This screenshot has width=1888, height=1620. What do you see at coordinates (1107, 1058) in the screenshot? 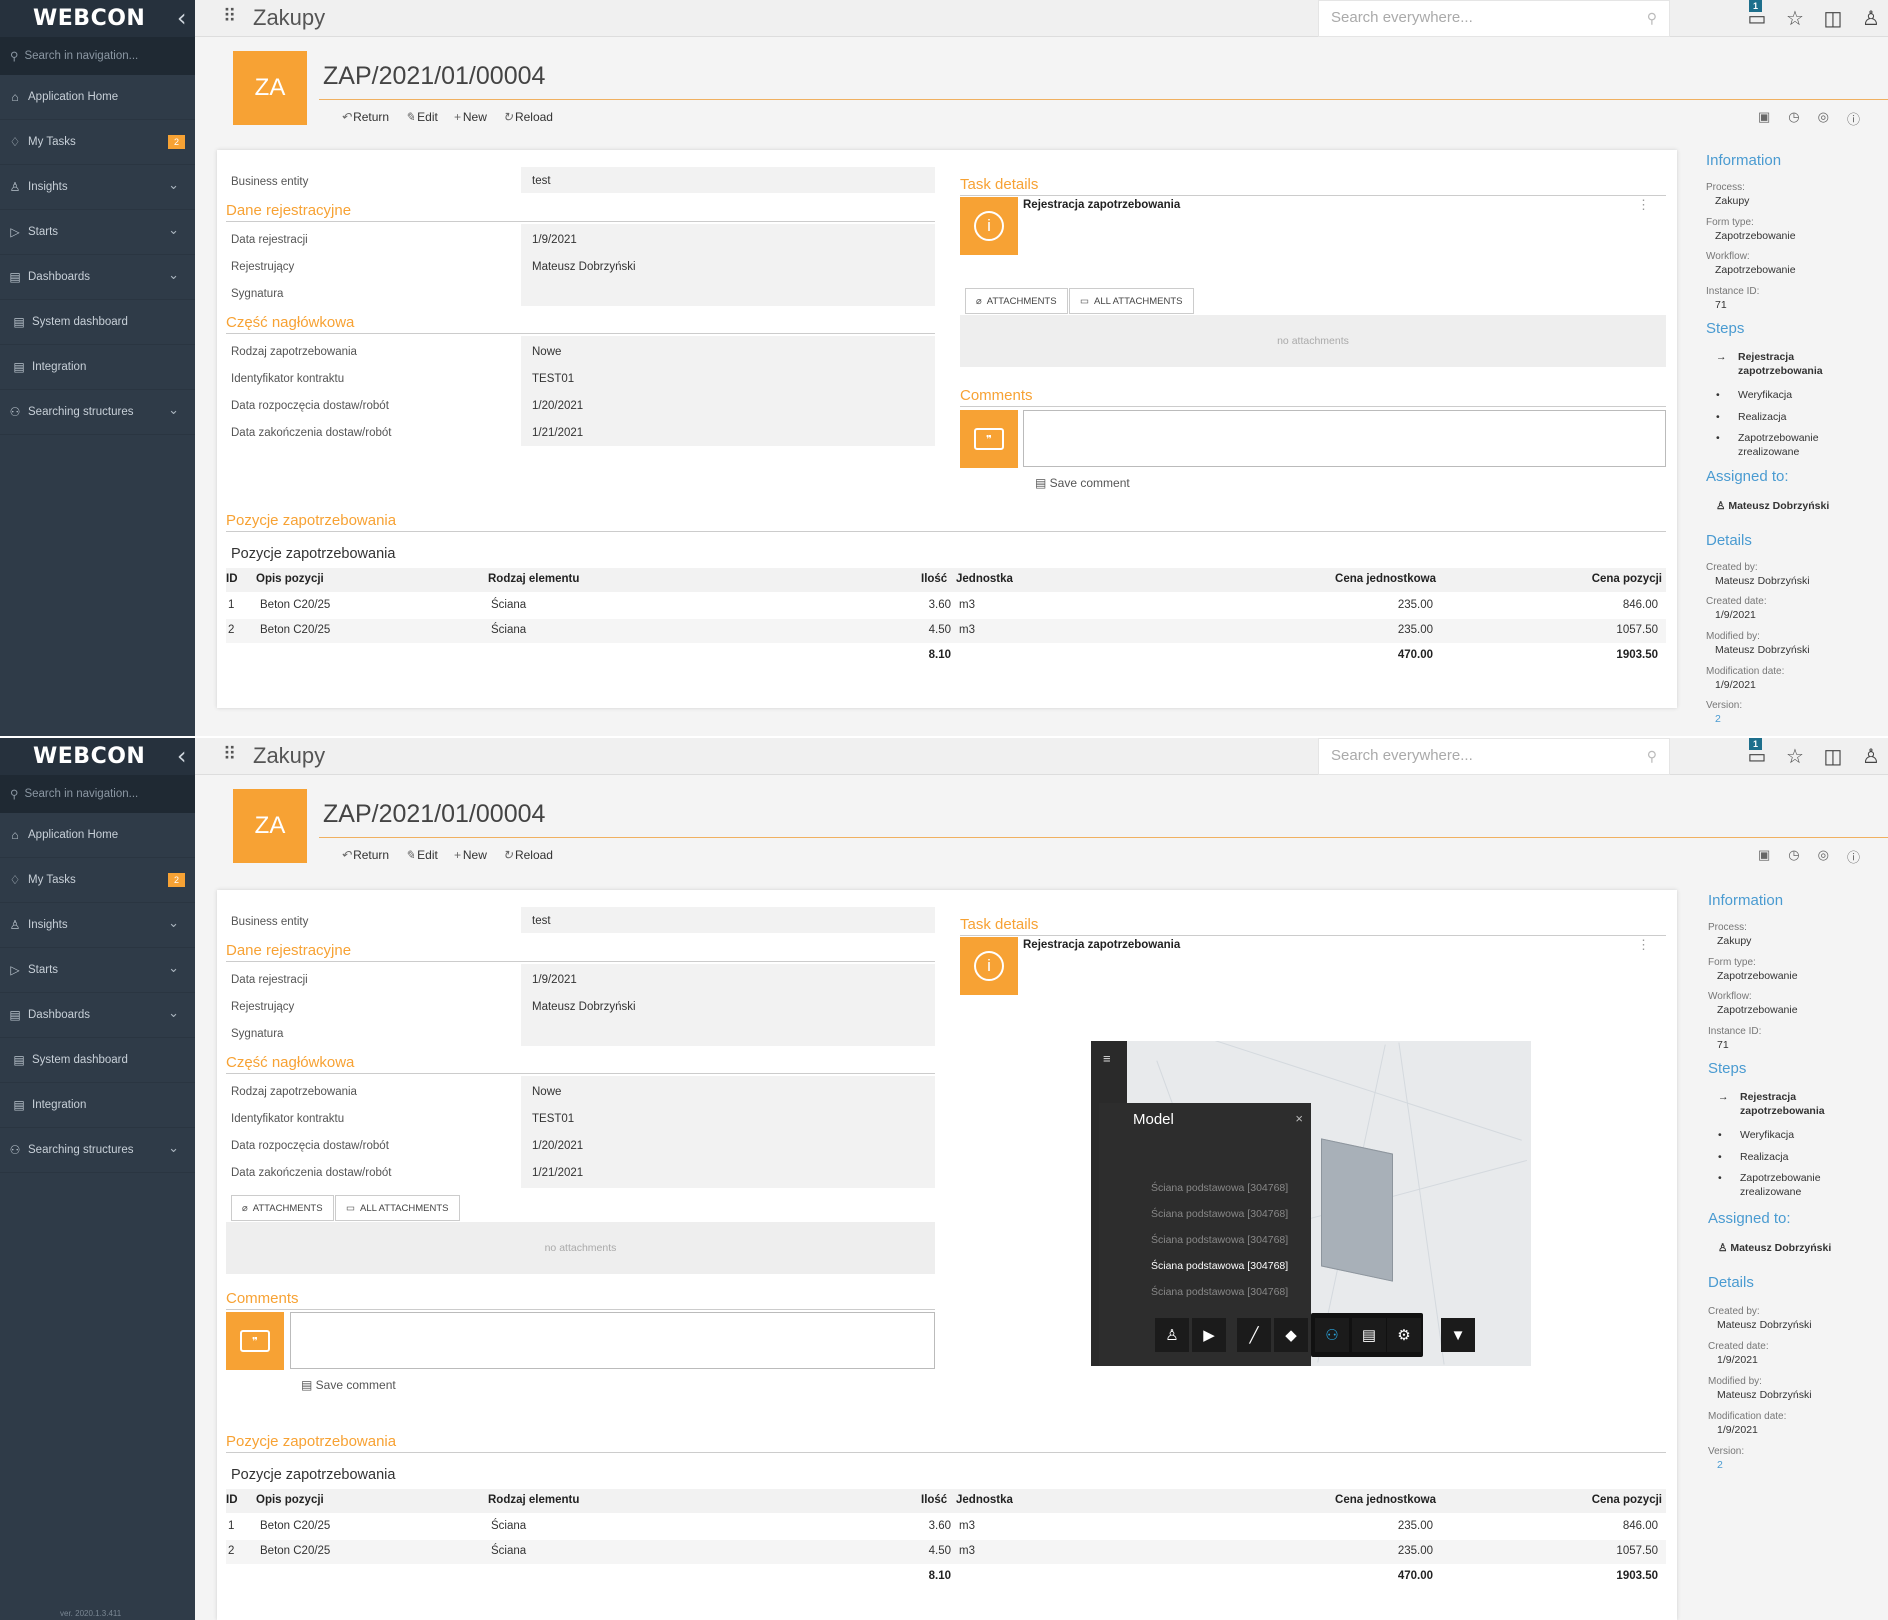
I see `menu-icon: ≡` at bounding box center [1107, 1058].